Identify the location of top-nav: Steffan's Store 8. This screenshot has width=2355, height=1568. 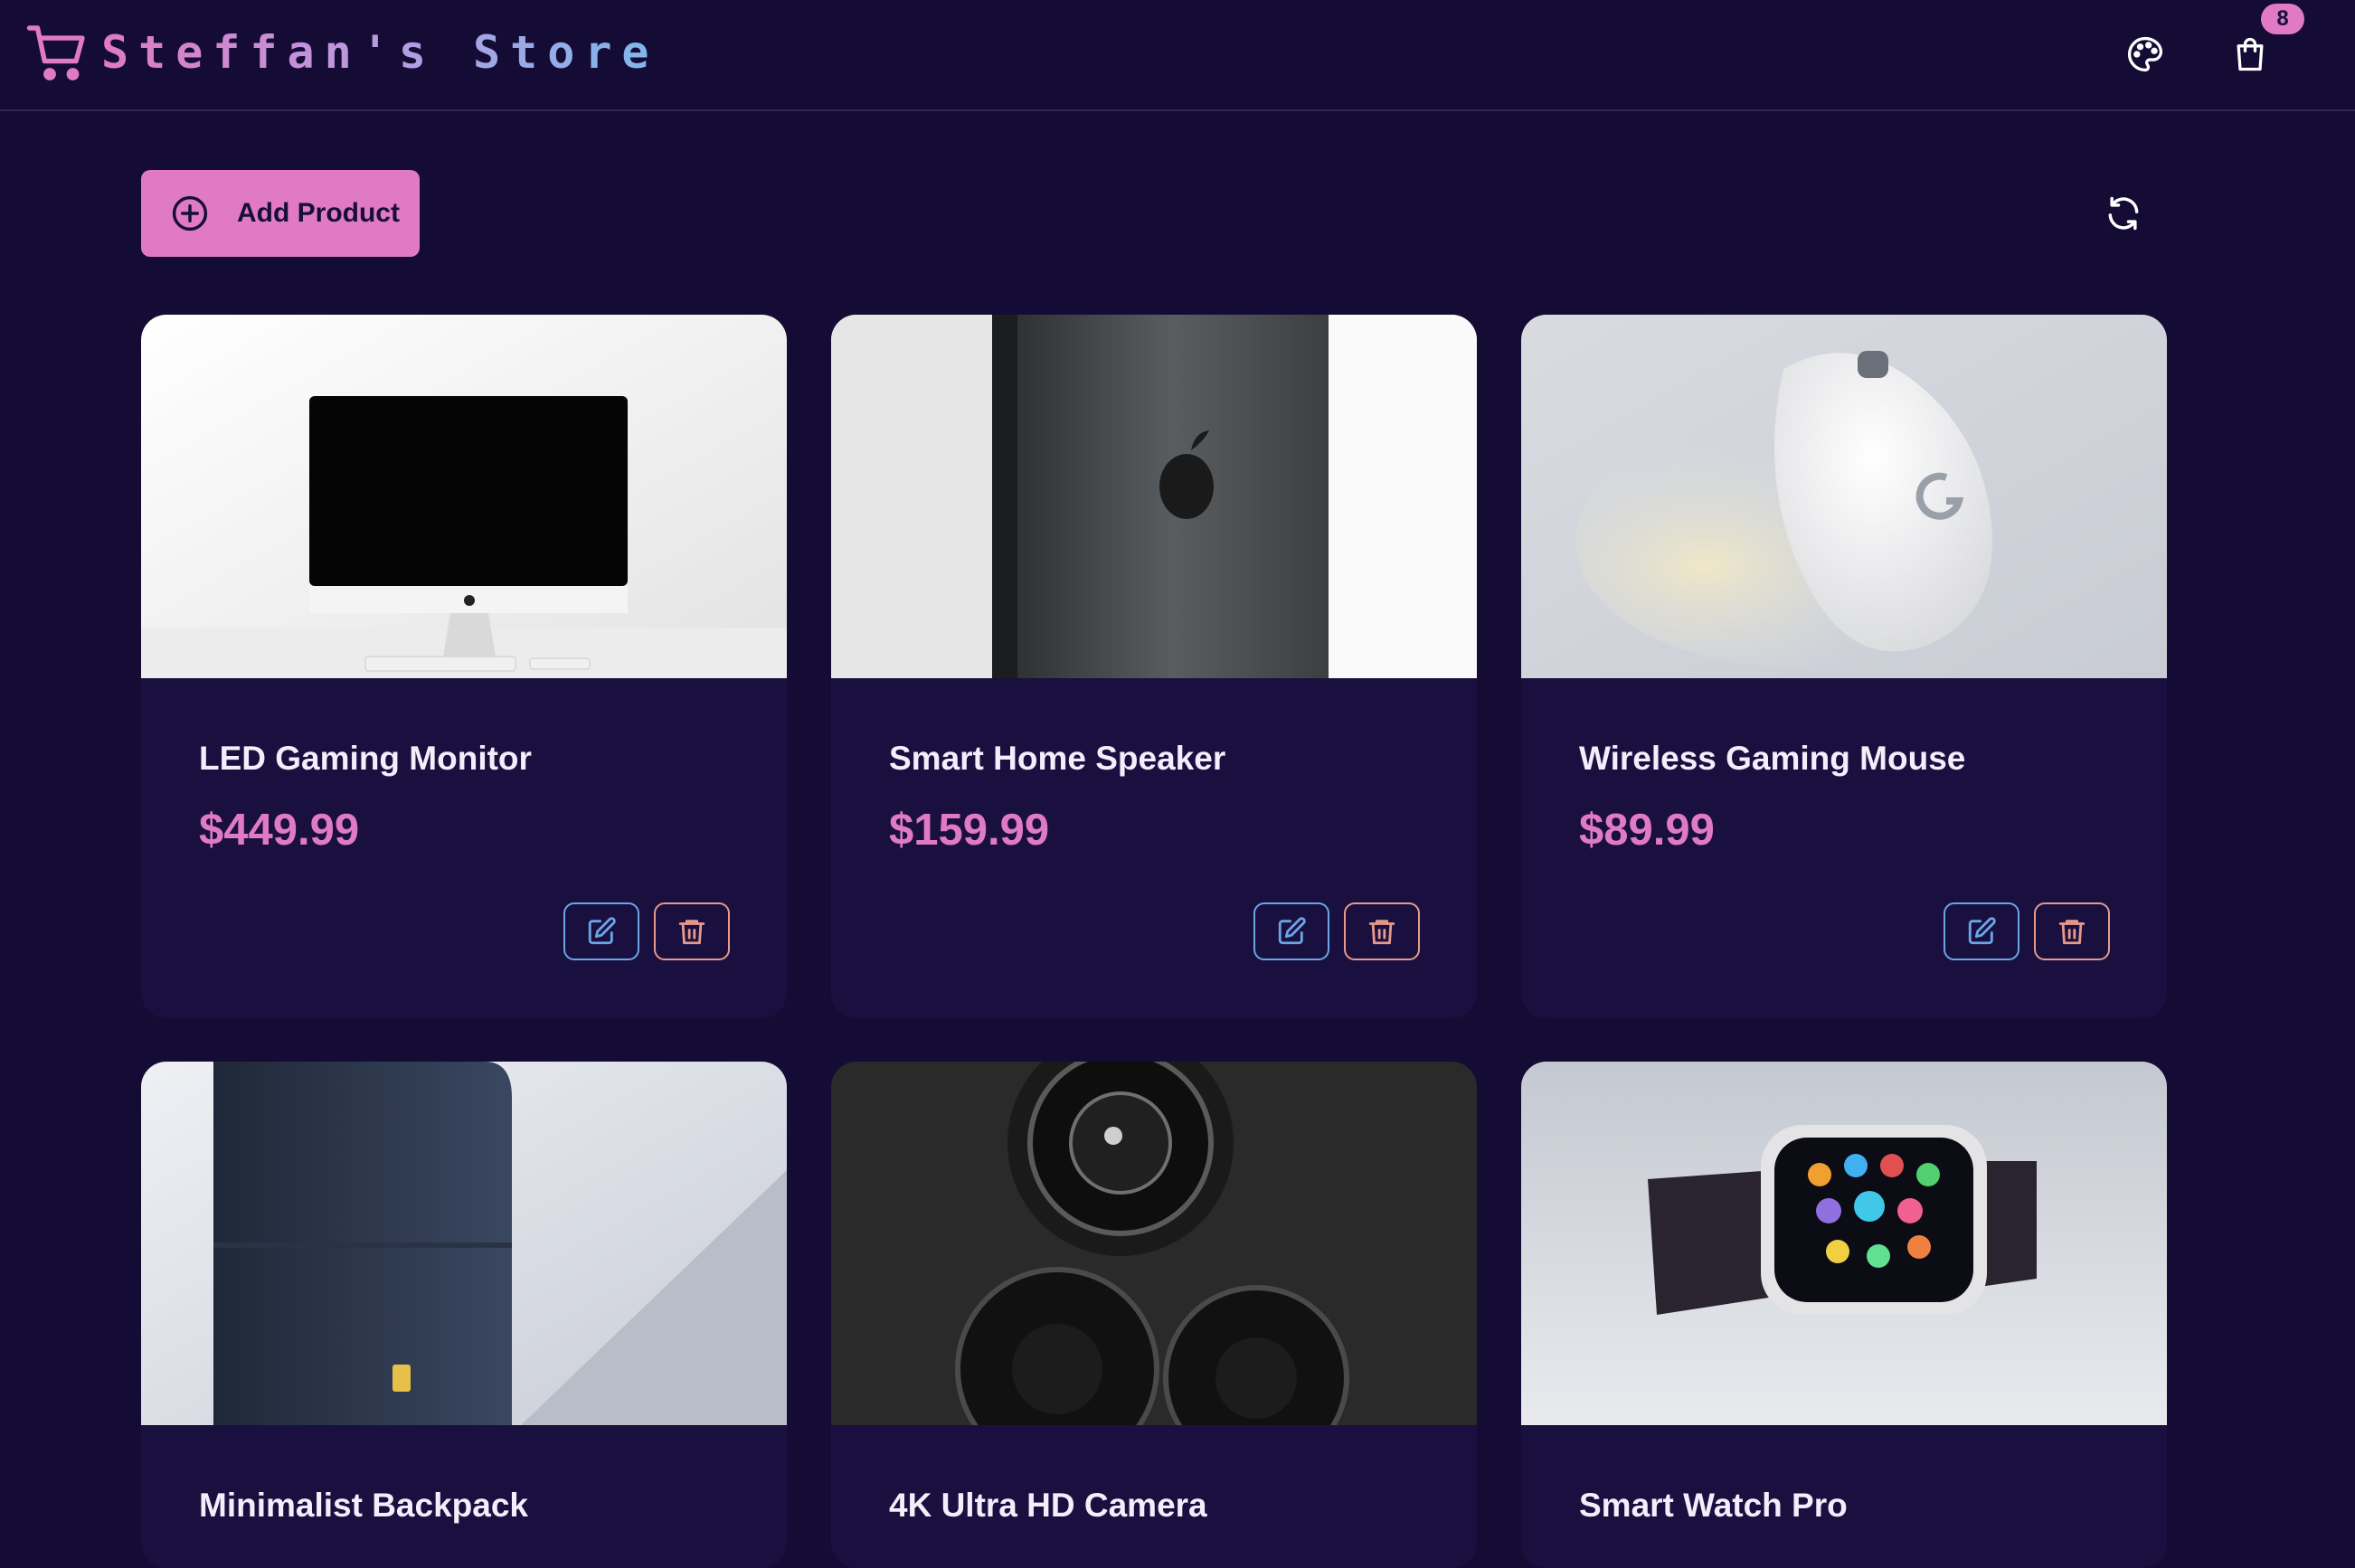
(1177, 55).